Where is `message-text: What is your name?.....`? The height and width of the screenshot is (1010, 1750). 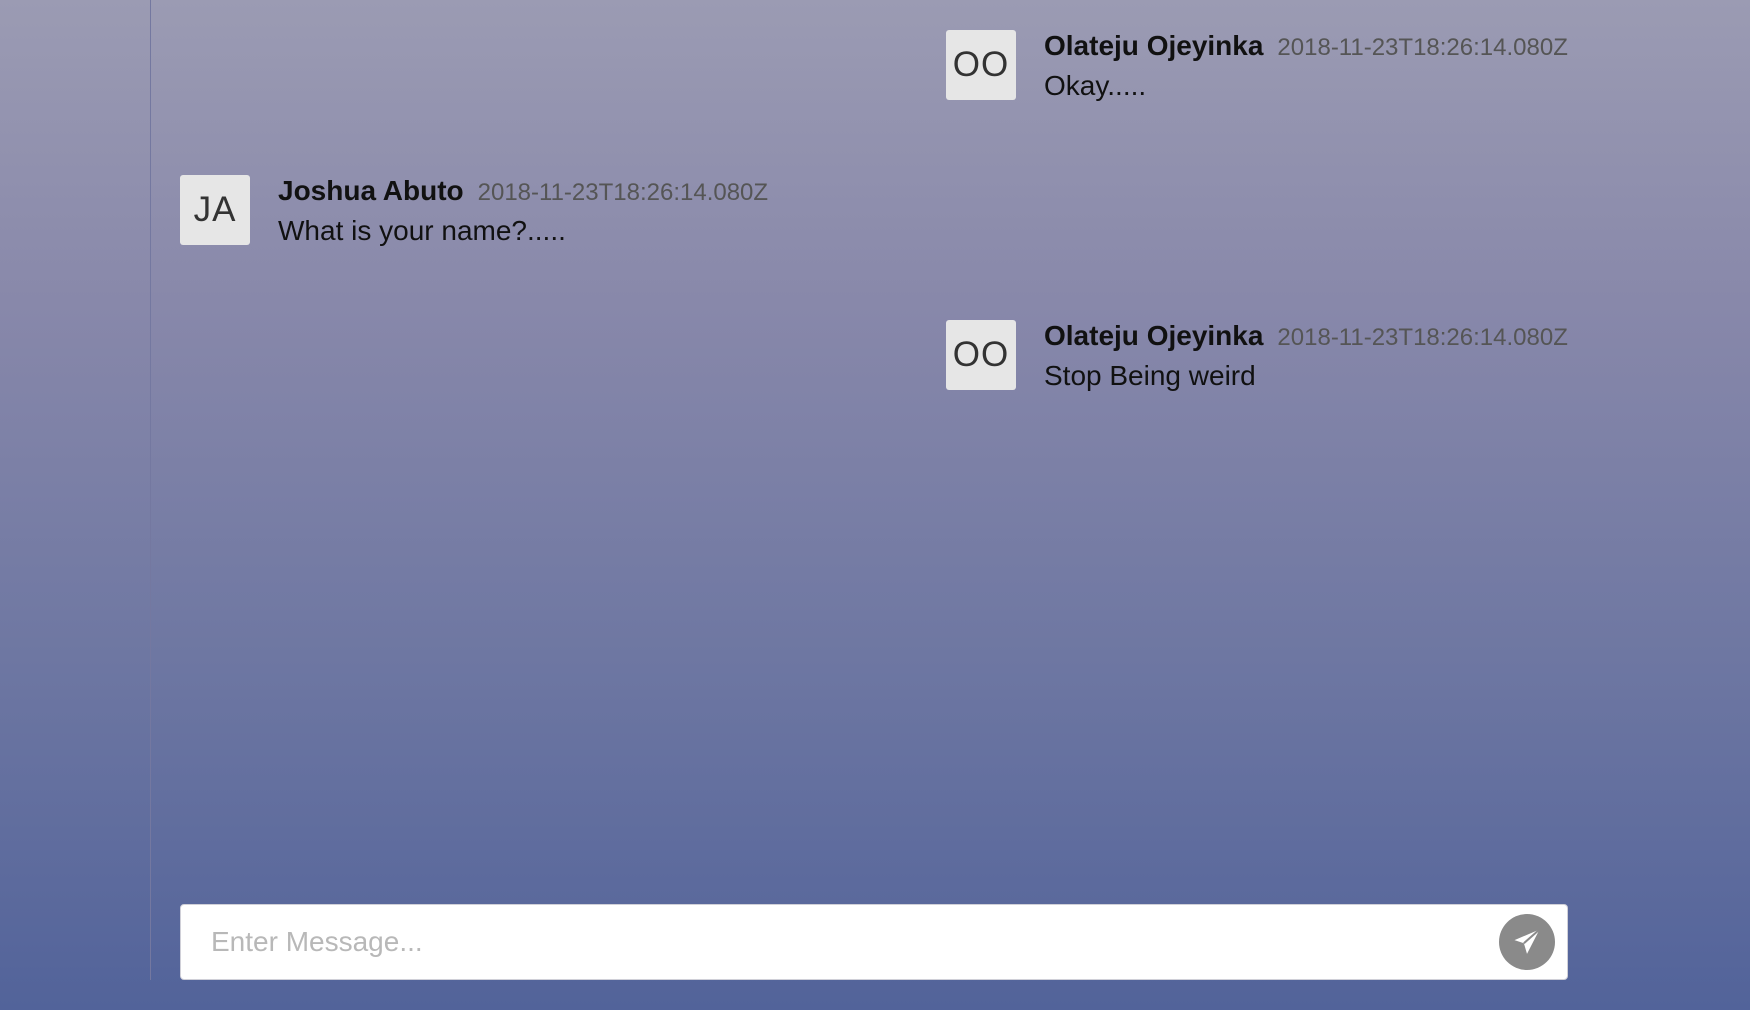 message-text: What is your name?..... is located at coordinates (422, 230).